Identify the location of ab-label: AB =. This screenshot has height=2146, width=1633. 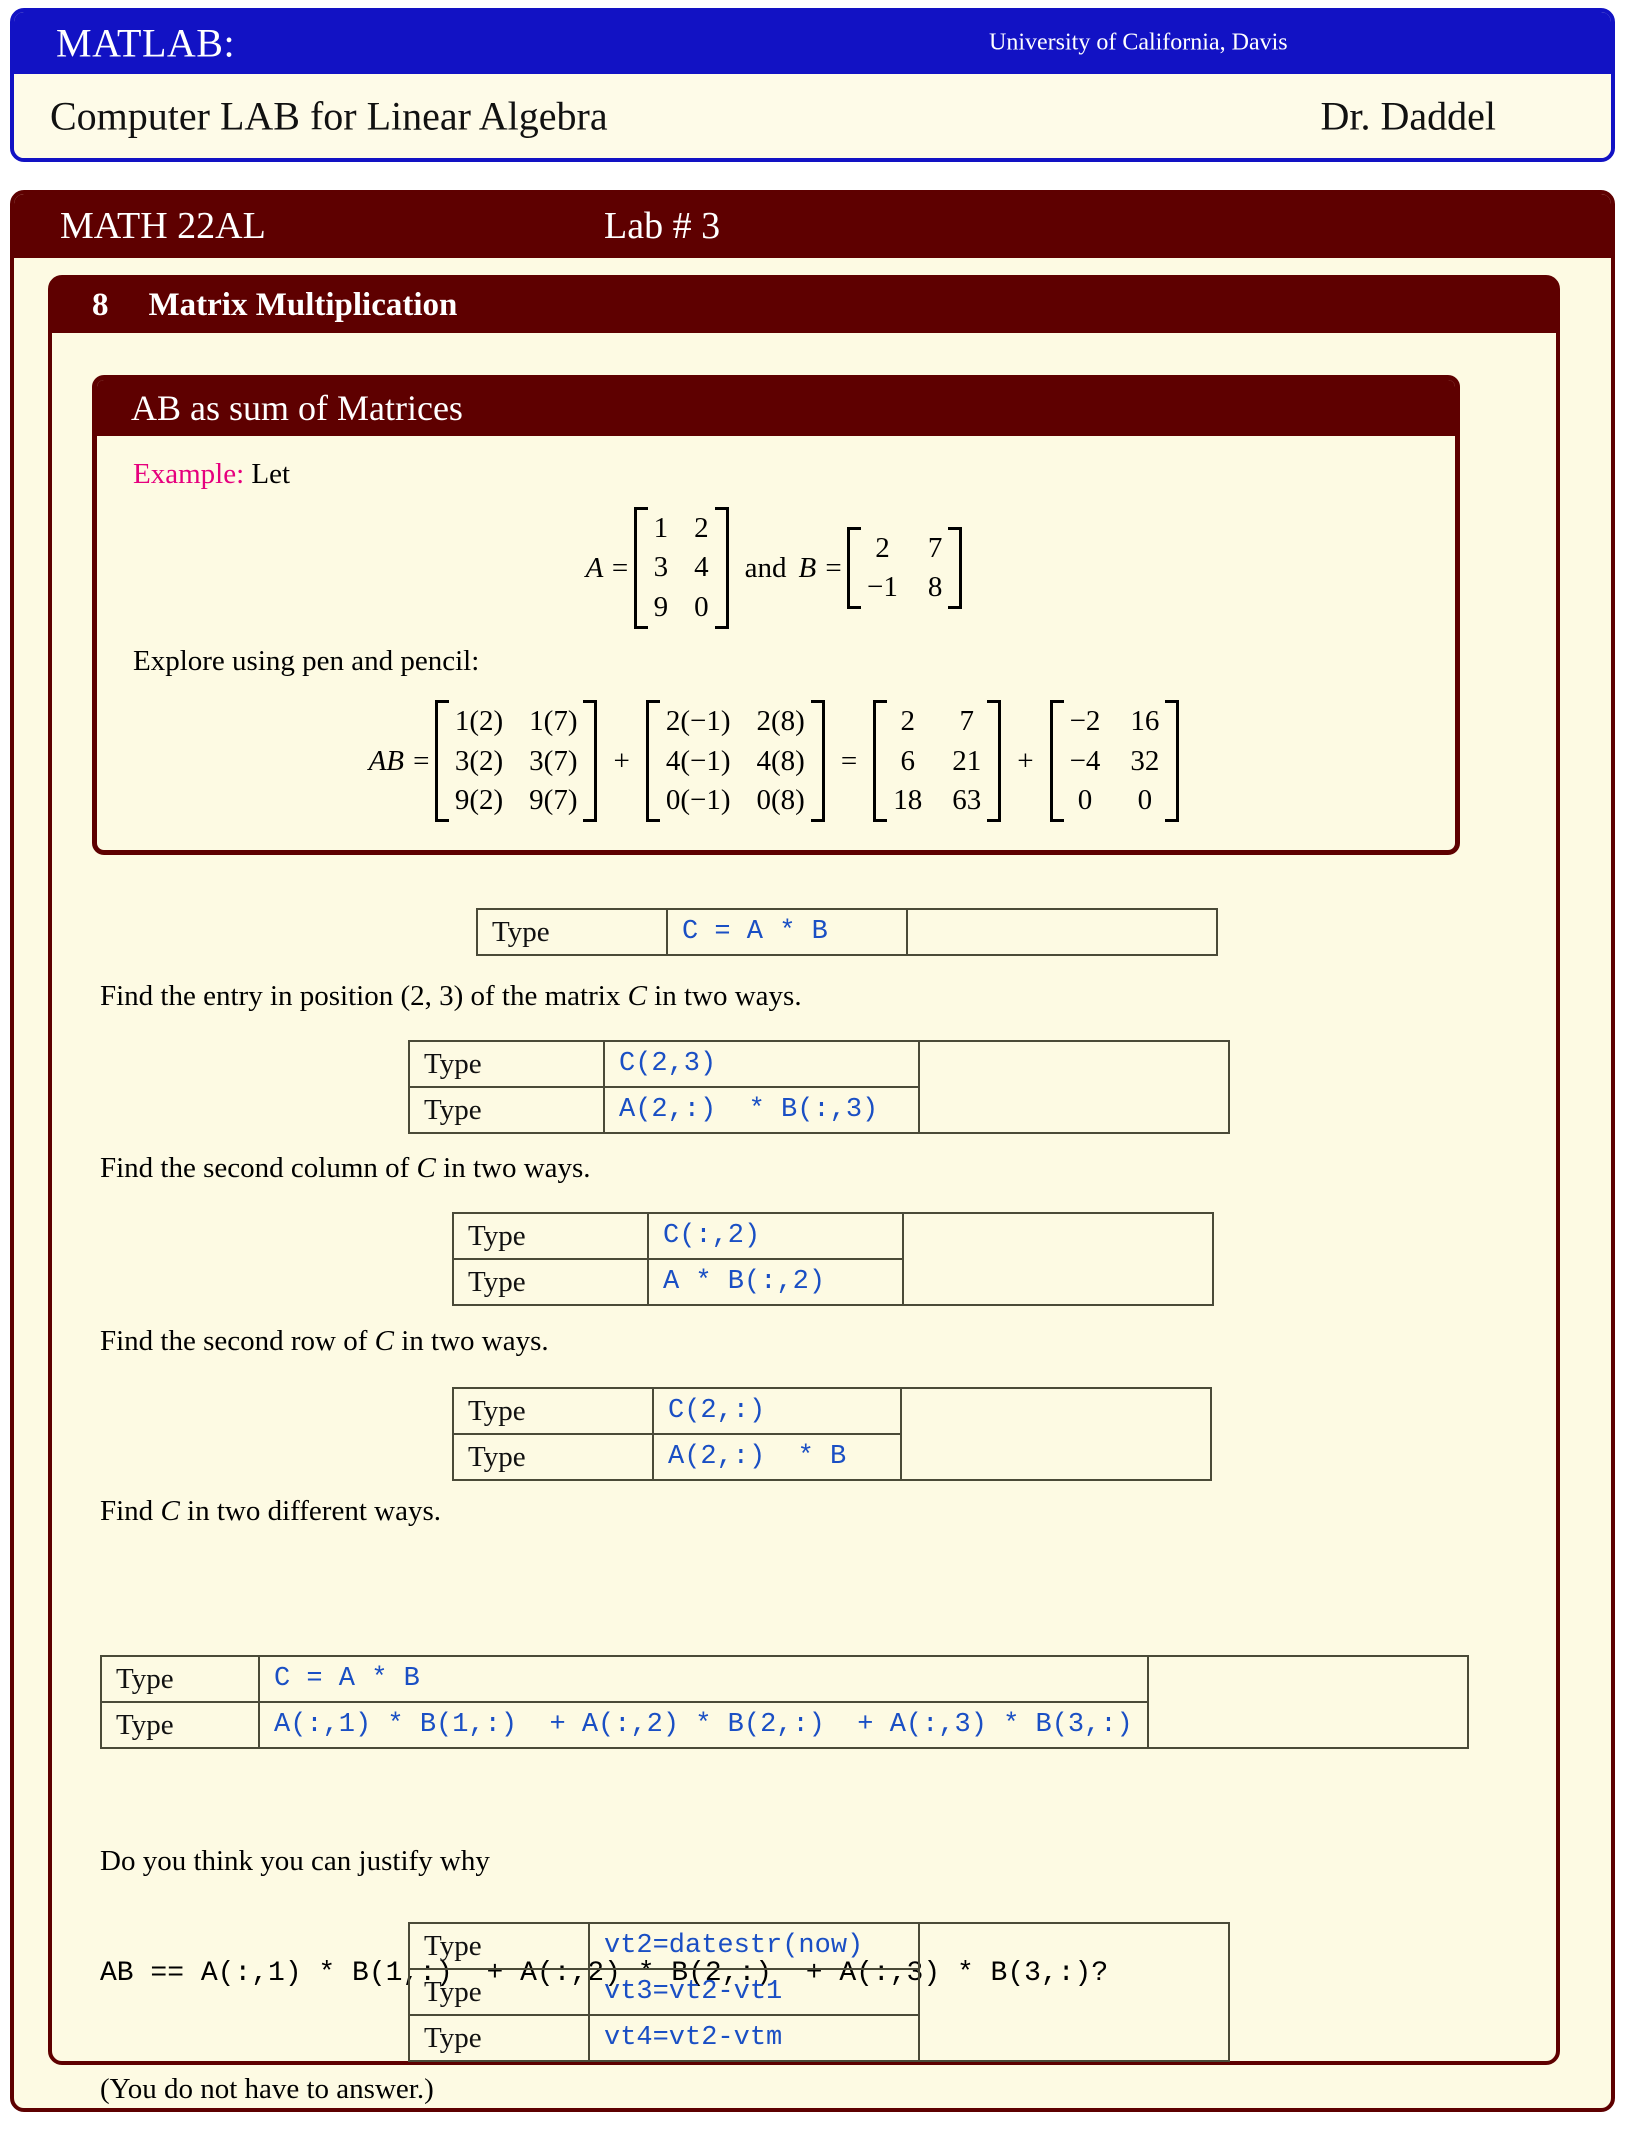
(399, 760).